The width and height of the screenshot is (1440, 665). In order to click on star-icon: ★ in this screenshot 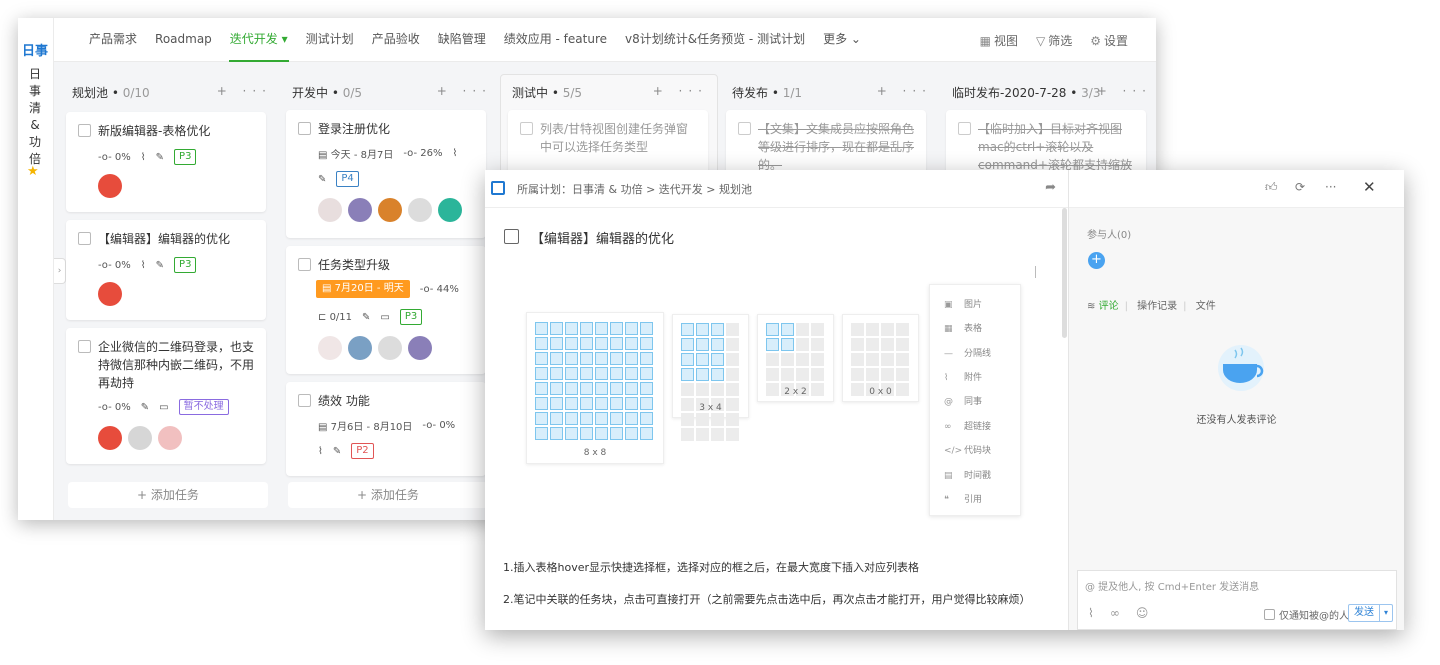, I will do `click(33, 171)`.